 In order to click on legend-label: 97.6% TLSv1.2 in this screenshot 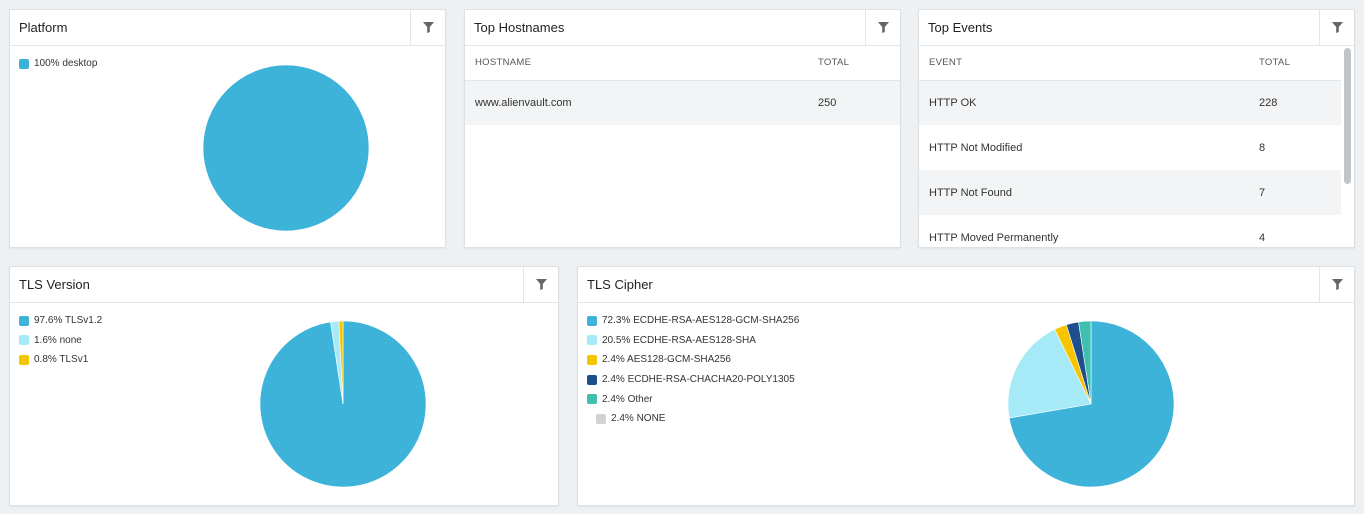, I will do `click(68, 321)`.